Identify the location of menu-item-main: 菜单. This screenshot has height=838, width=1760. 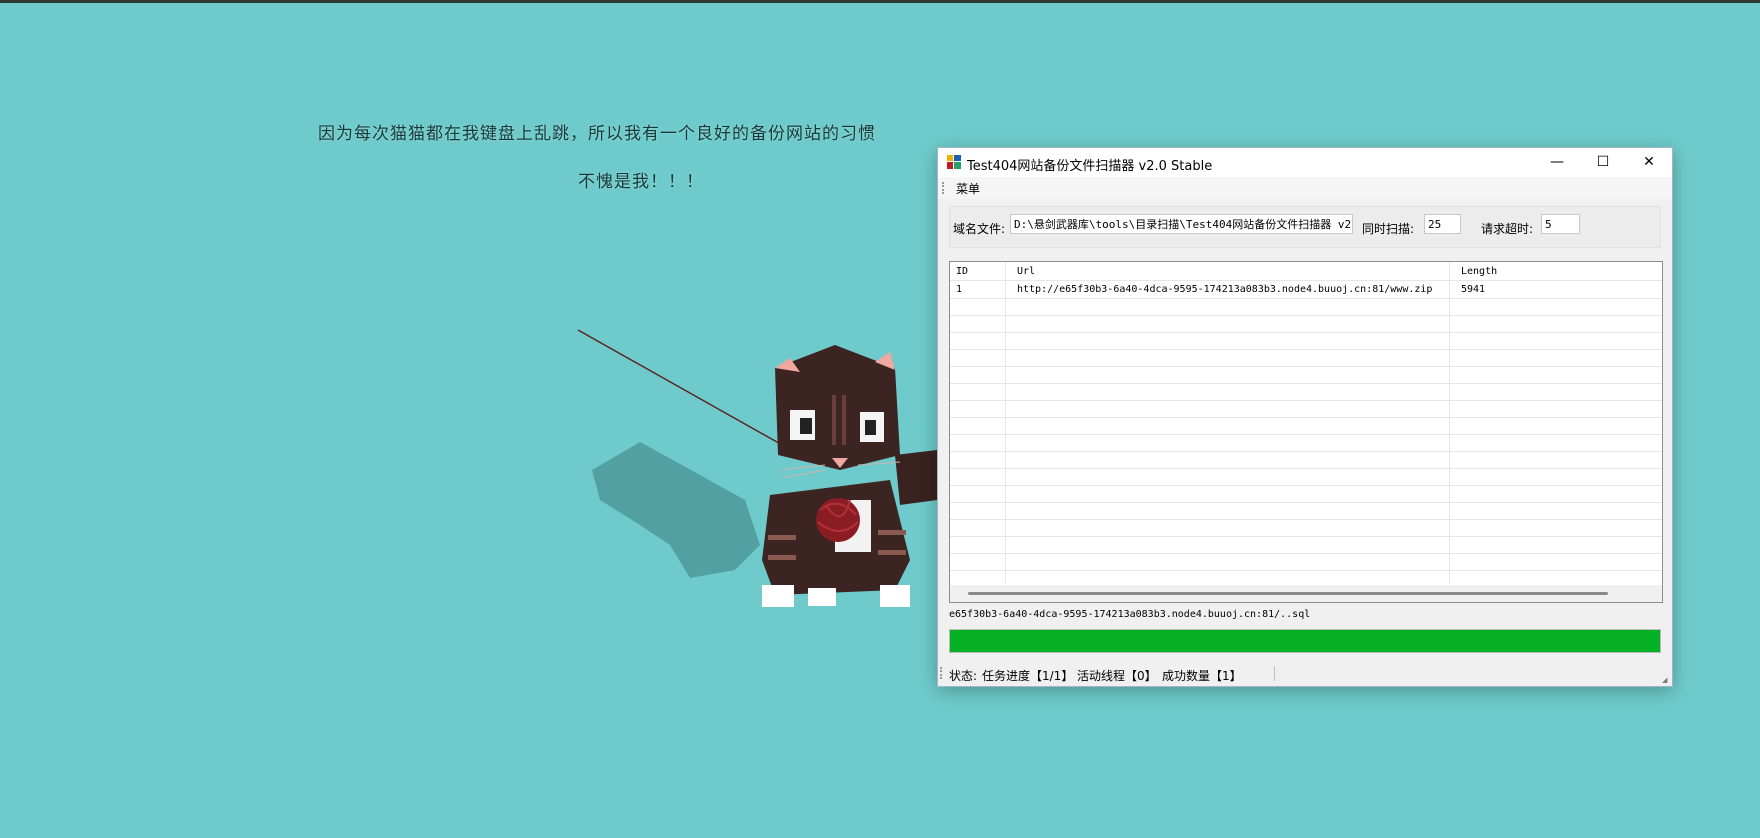
(968, 188).